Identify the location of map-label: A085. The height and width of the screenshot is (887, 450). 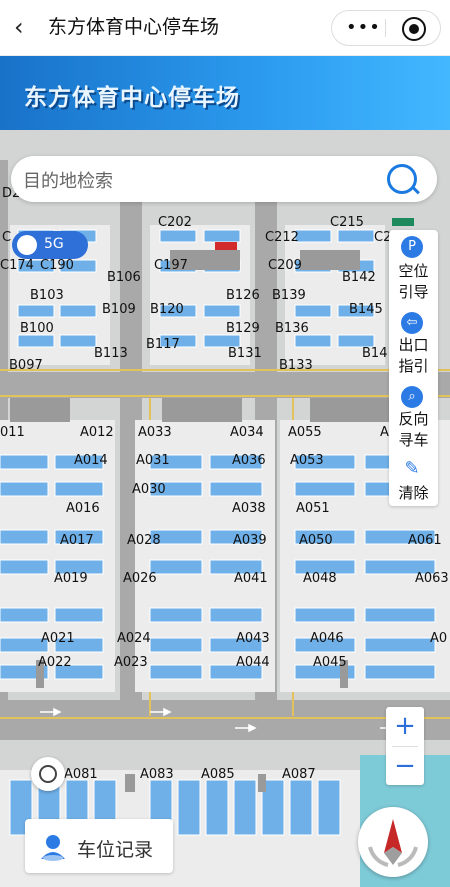
(218, 774).